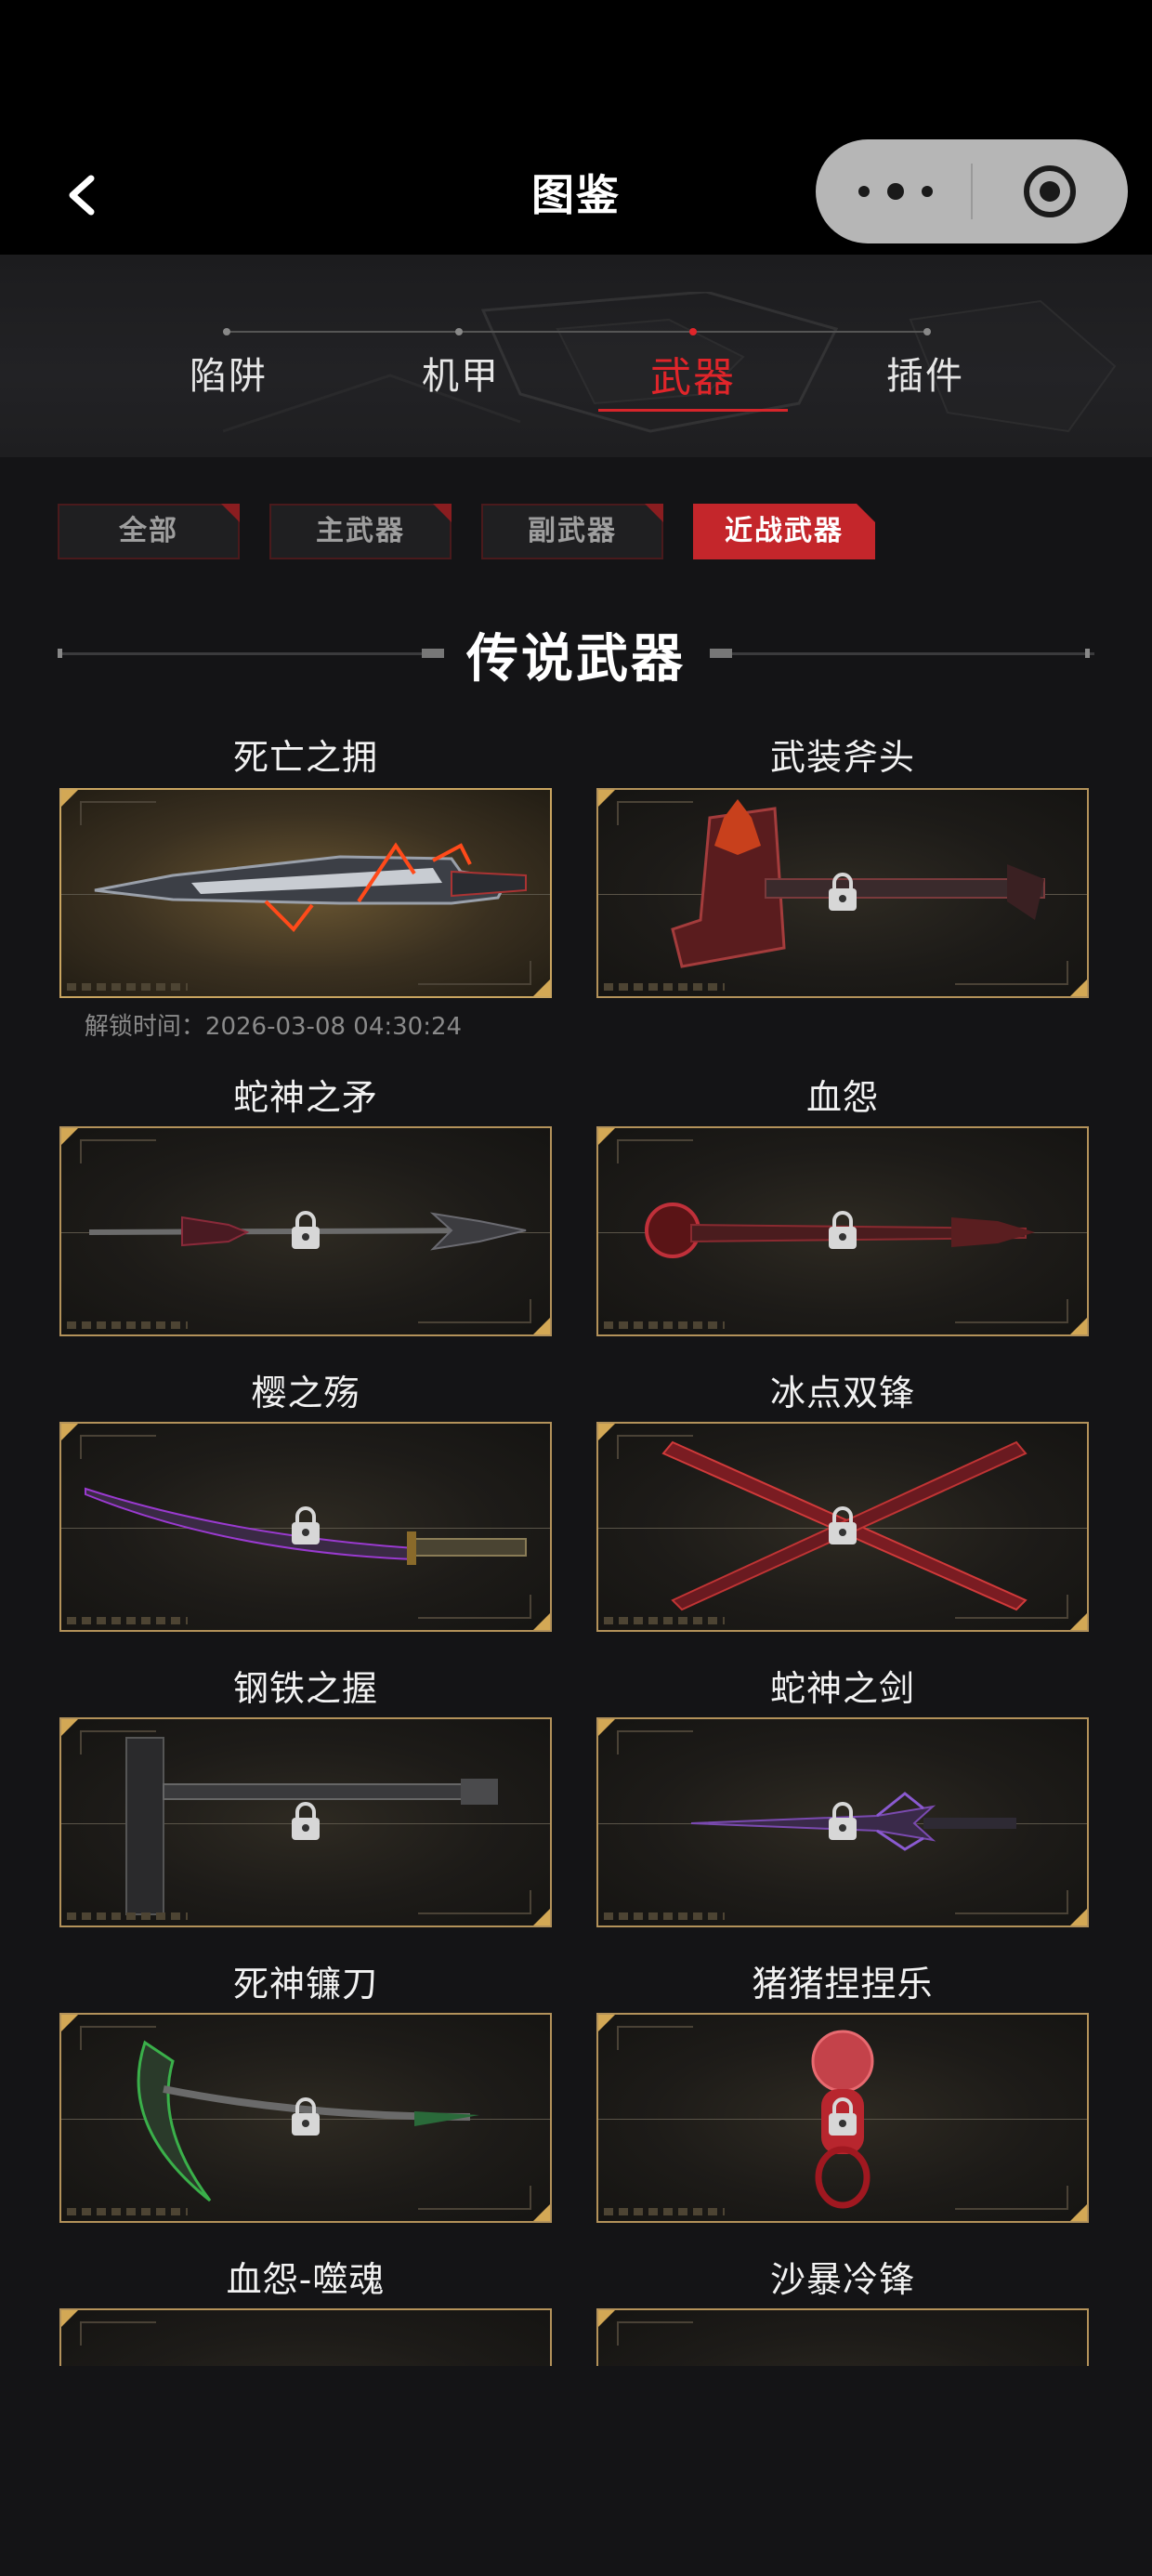 The width and height of the screenshot is (1152, 2576). What do you see at coordinates (842, 1393) in the screenshot?
I see `item-name: 冰点双锋` at bounding box center [842, 1393].